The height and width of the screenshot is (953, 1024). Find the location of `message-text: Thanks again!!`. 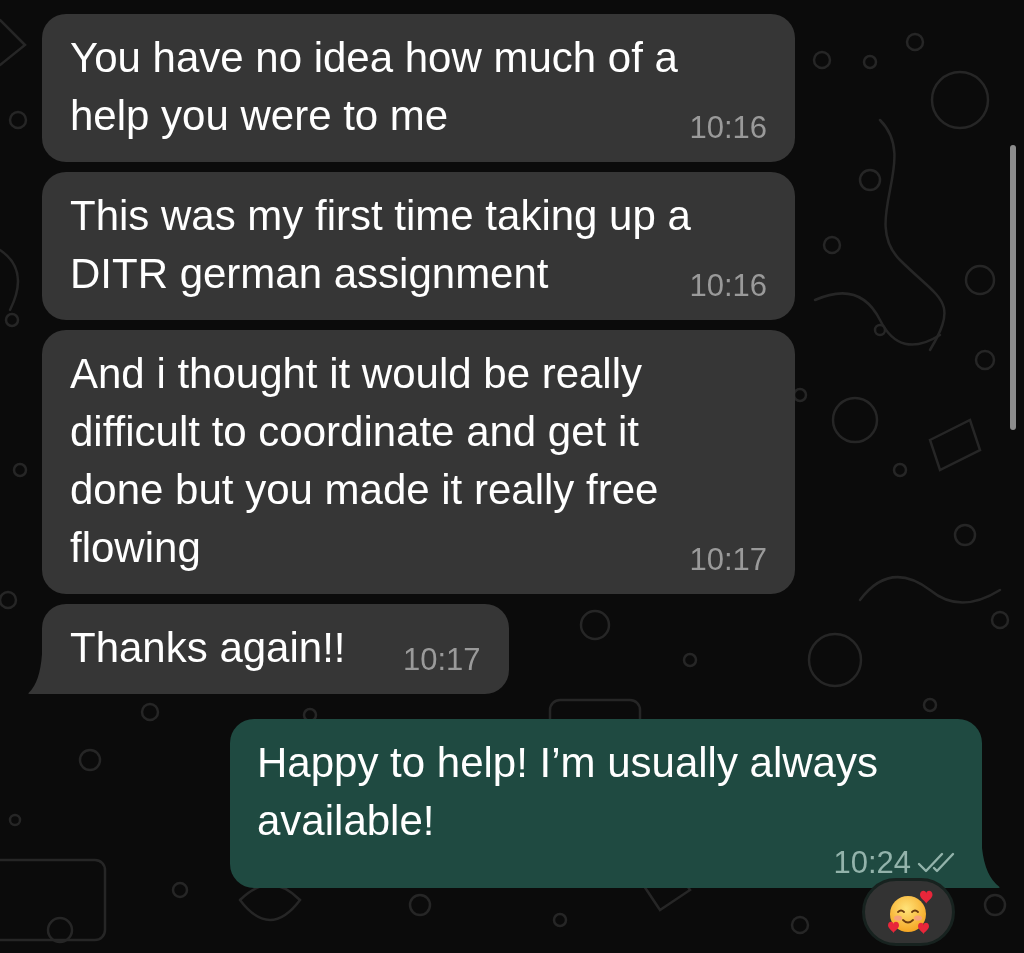

message-text: Thanks again!! is located at coordinates (208, 647).